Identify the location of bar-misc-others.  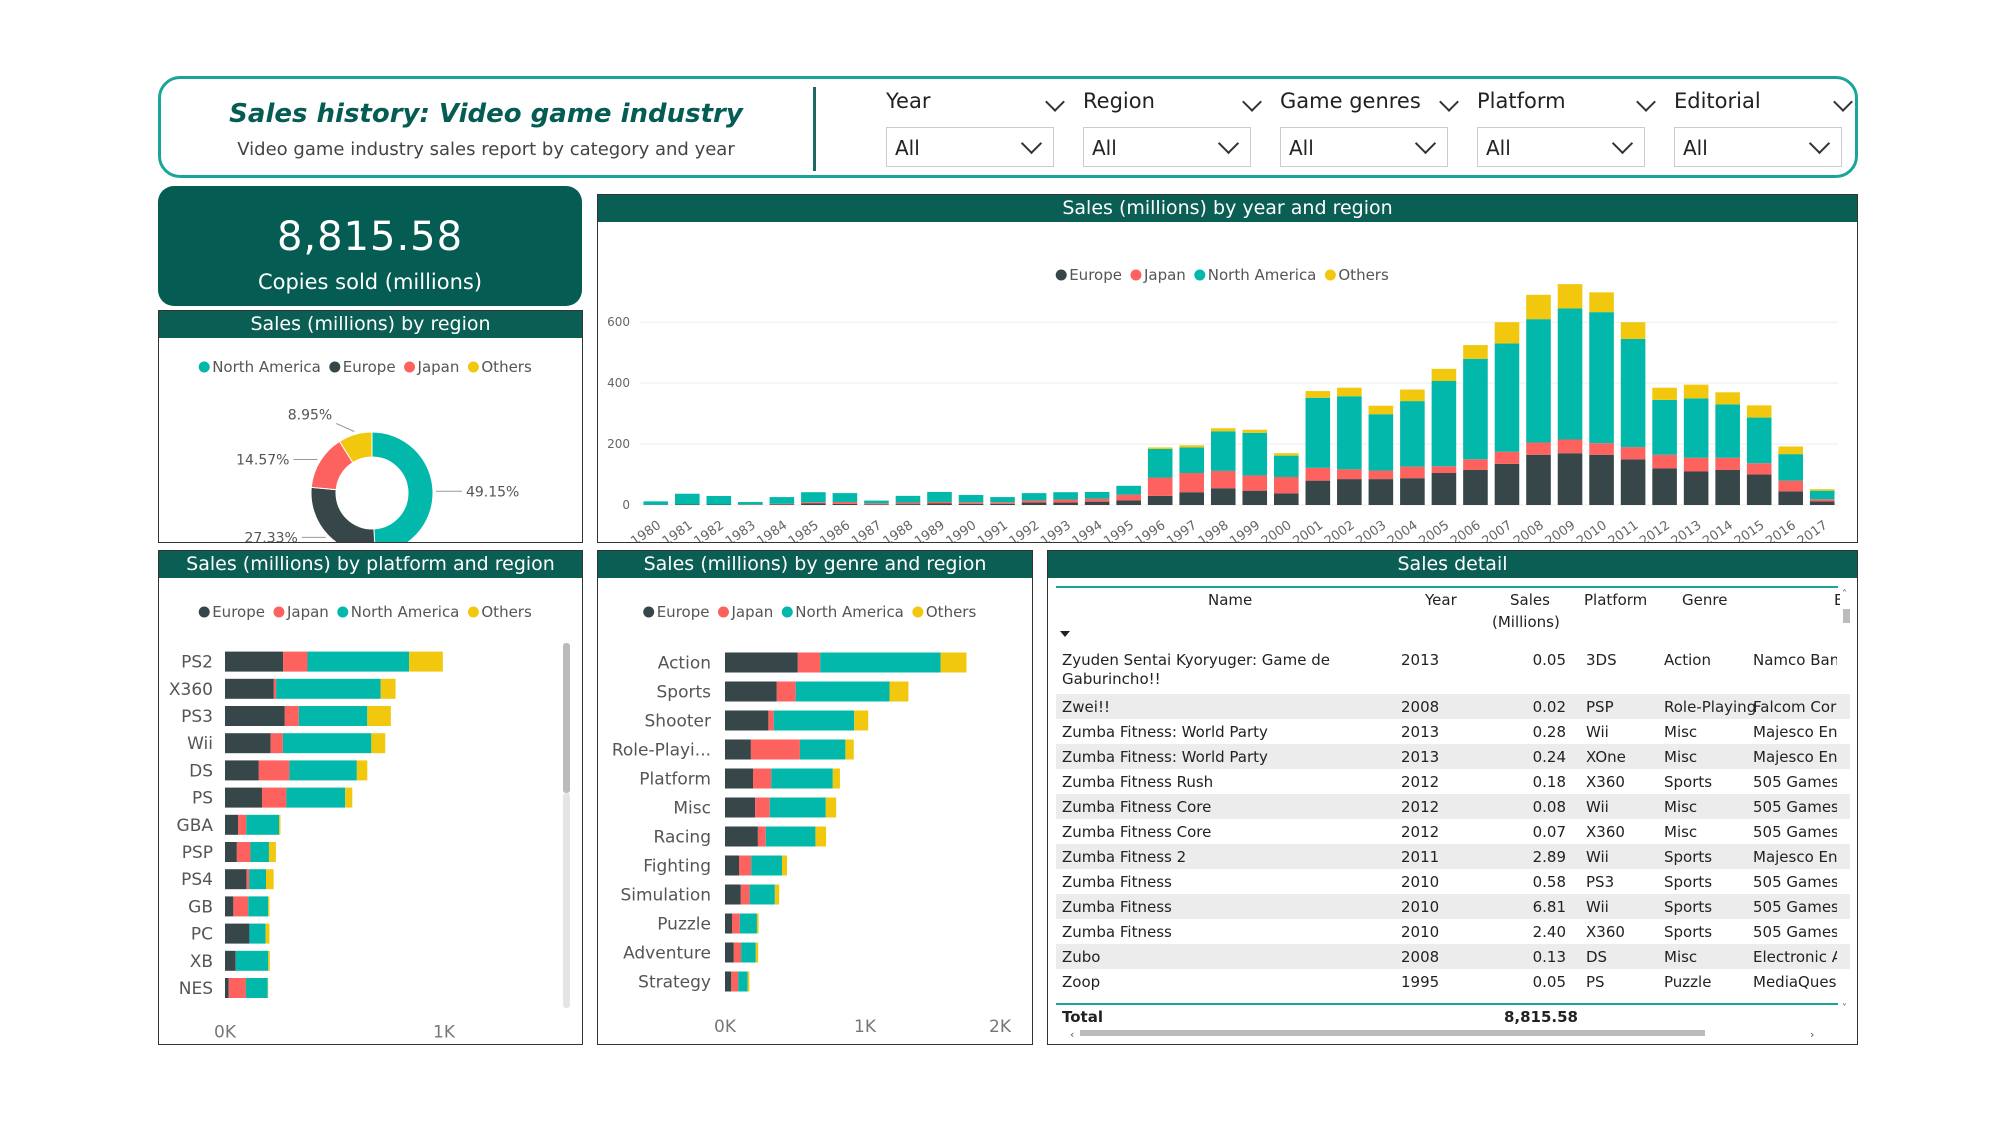
(831, 807).